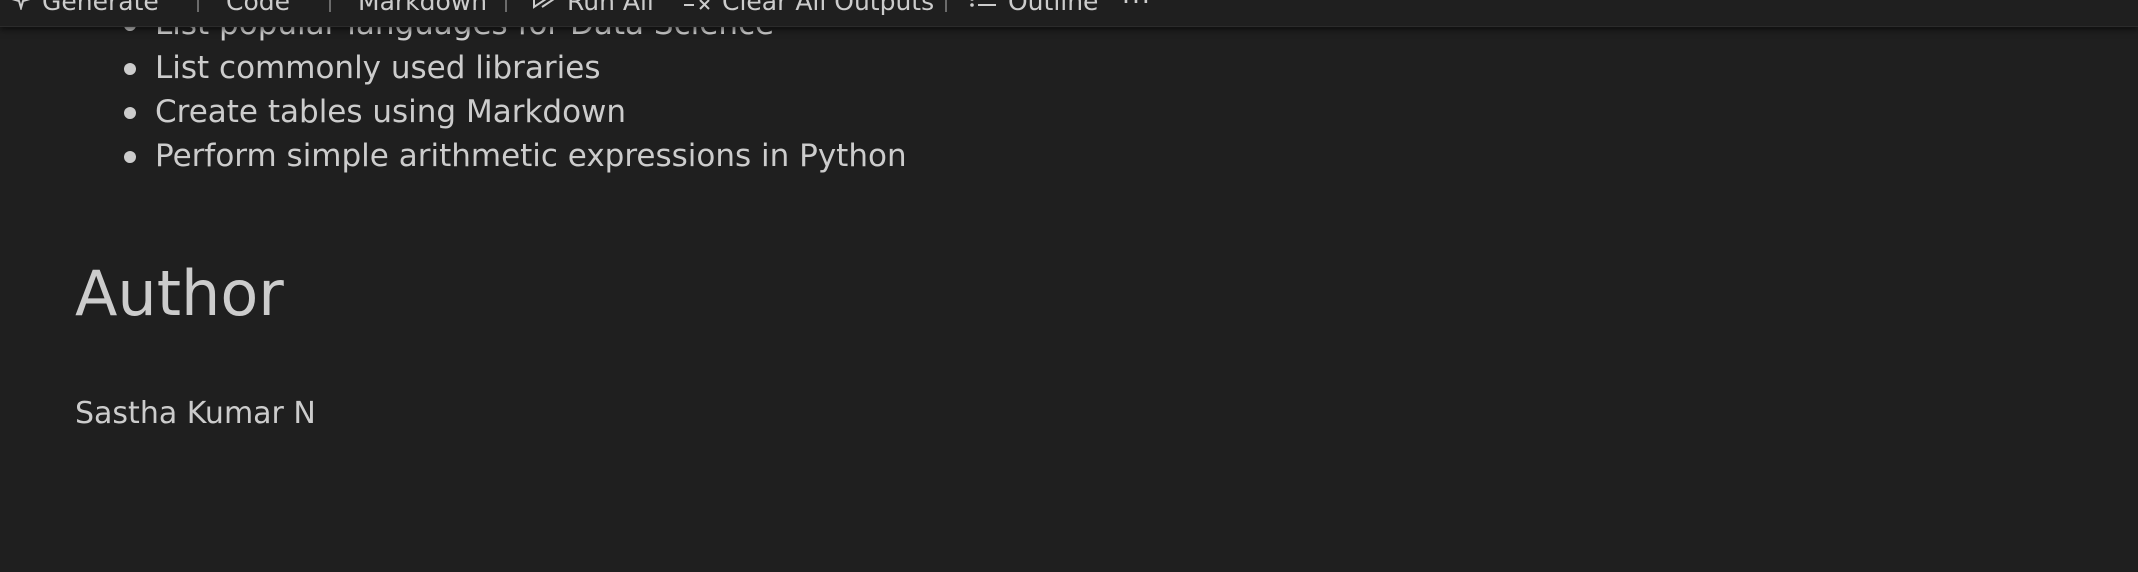 This screenshot has height=572, width=2138. I want to click on list-item: Create tables using Markdown, so click(391, 112).